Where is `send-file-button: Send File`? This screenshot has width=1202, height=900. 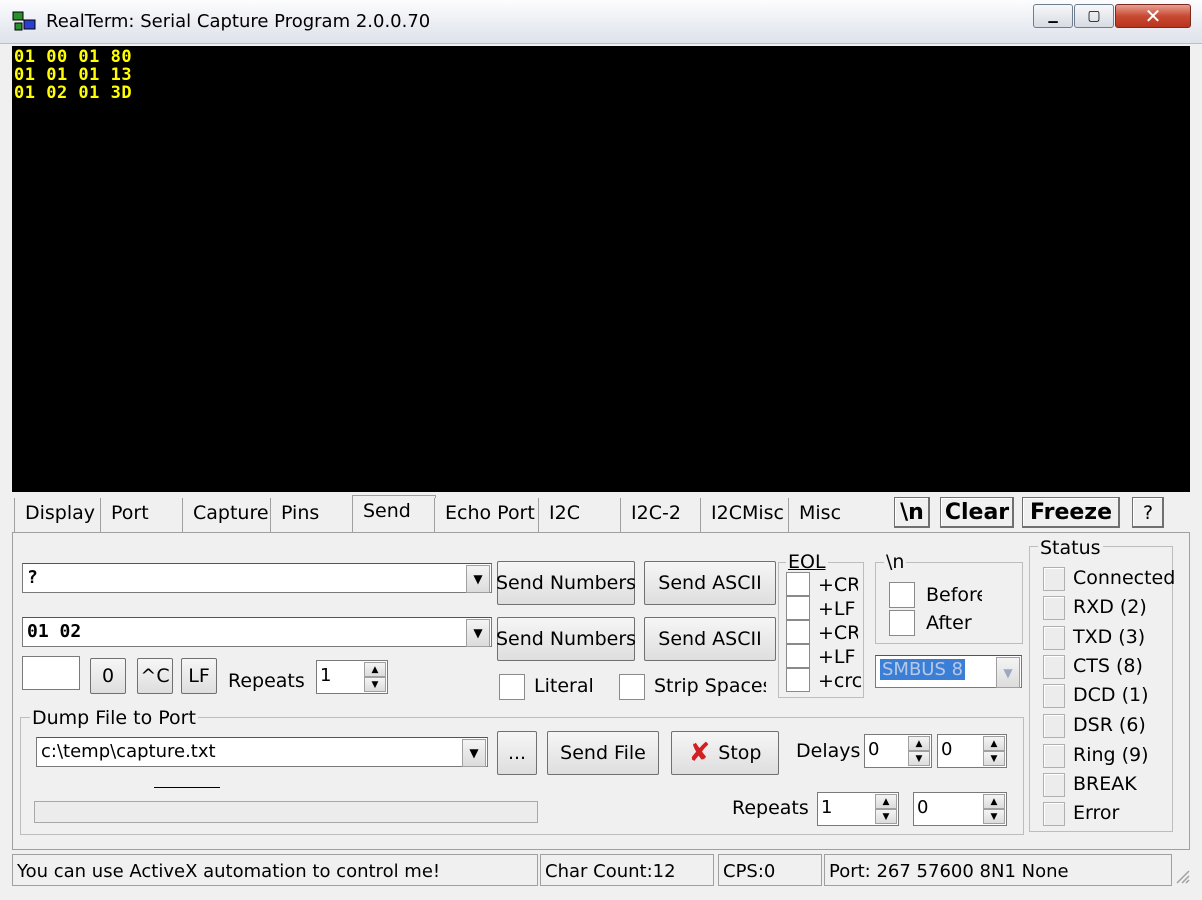 send-file-button: Send File is located at coordinates (603, 753).